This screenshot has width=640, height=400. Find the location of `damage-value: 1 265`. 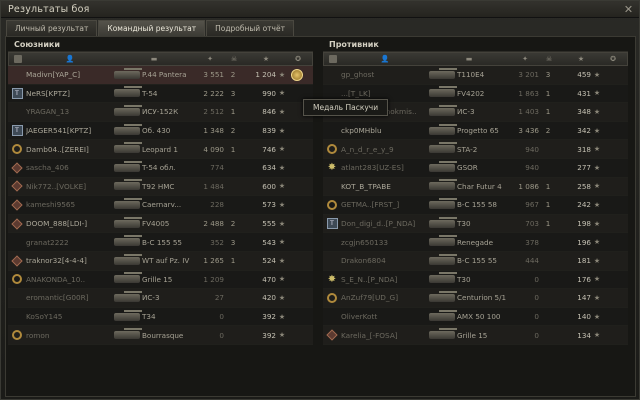

damage-value: 1 265 is located at coordinates (213, 261).